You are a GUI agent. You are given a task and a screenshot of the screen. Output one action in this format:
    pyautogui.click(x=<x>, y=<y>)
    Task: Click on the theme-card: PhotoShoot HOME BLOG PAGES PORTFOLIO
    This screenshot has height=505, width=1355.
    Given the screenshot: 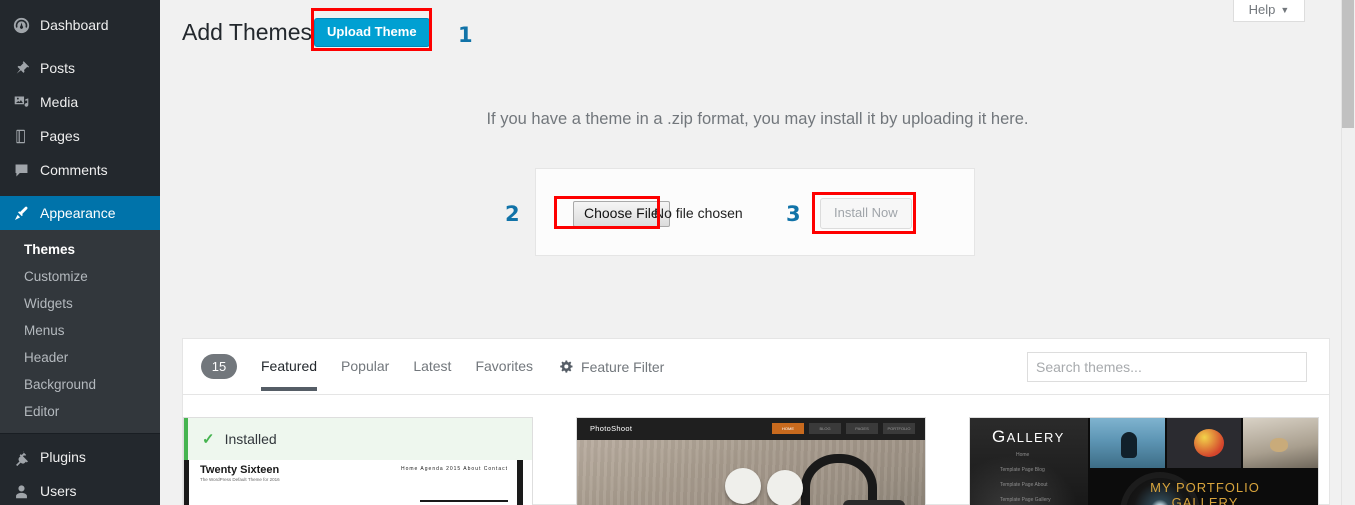 What is the action you would take?
    pyautogui.click(x=751, y=461)
    